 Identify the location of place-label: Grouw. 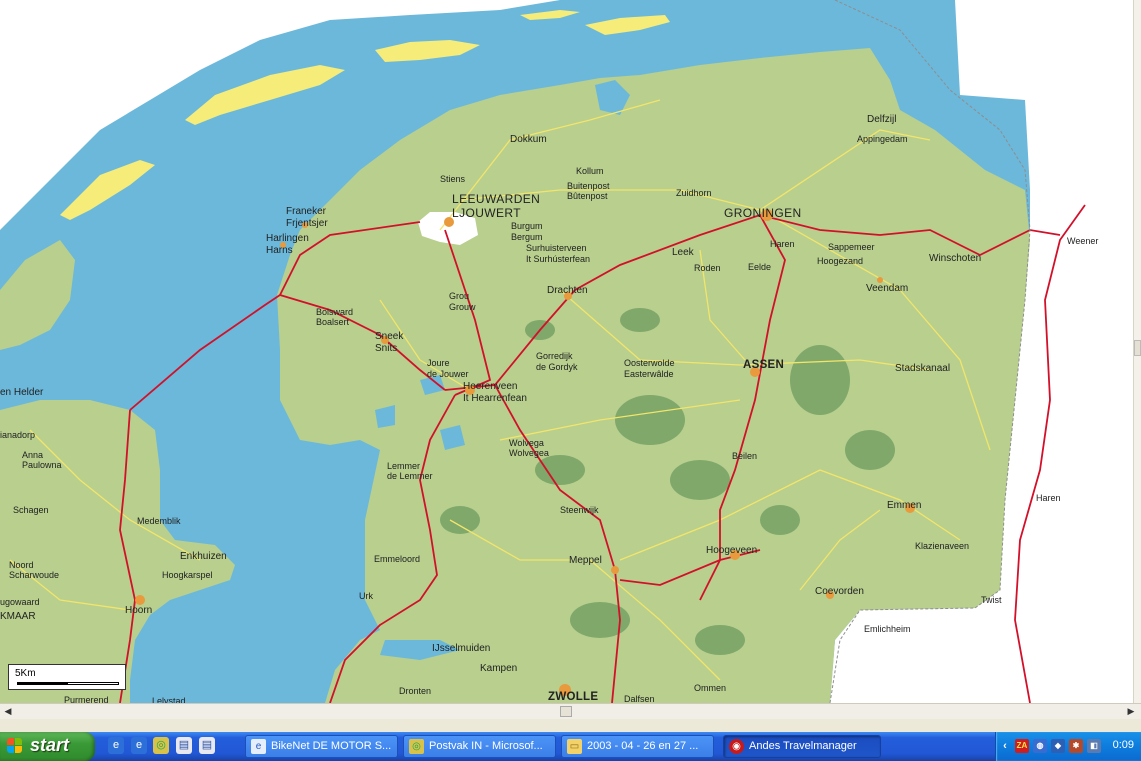
(462, 307).